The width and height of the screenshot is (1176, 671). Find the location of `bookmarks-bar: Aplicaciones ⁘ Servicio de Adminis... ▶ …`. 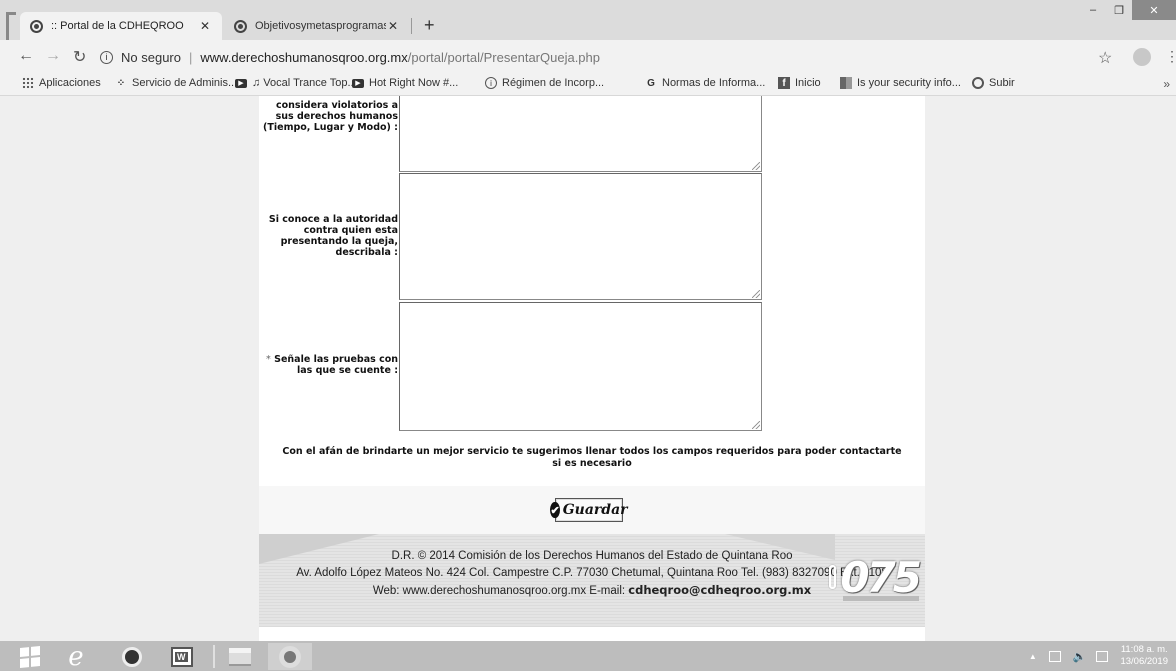

bookmarks-bar: Aplicaciones ⁘ Servicio de Adminis... ▶ … is located at coordinates (588, 85).